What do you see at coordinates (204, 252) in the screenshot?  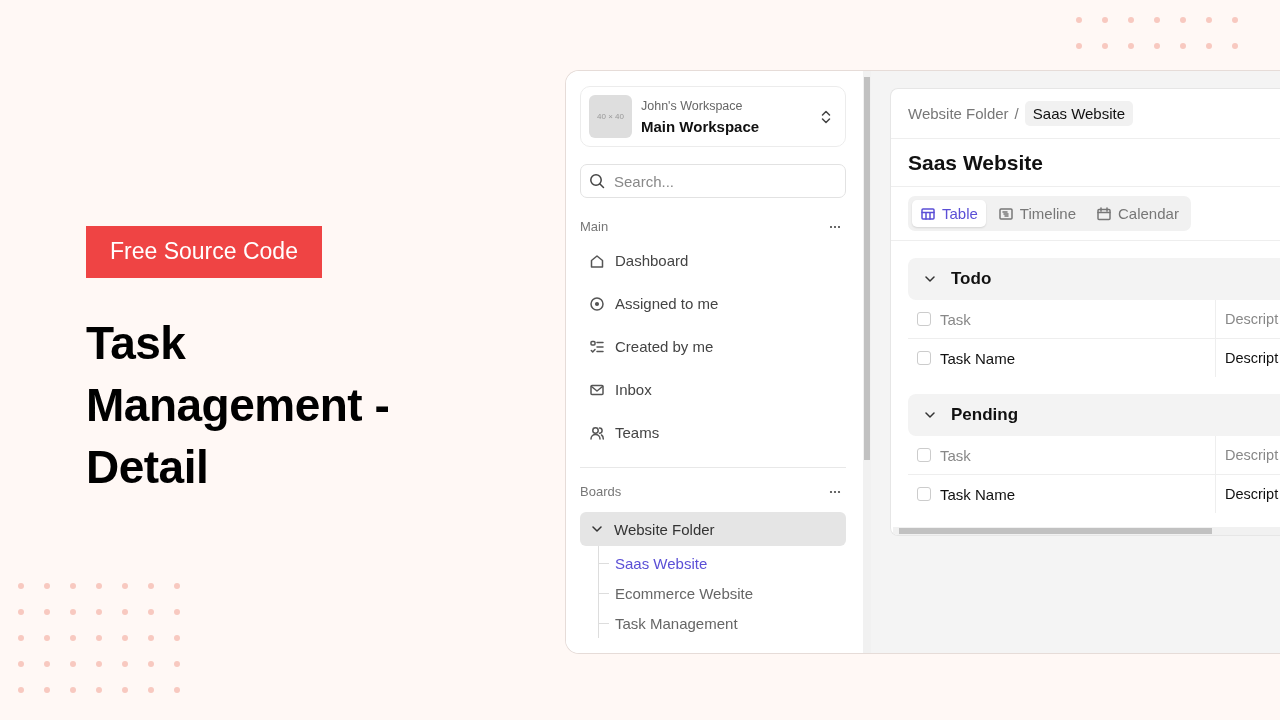 I see `source-code-banner: Free Source Code` at bounding box center [204, 252].